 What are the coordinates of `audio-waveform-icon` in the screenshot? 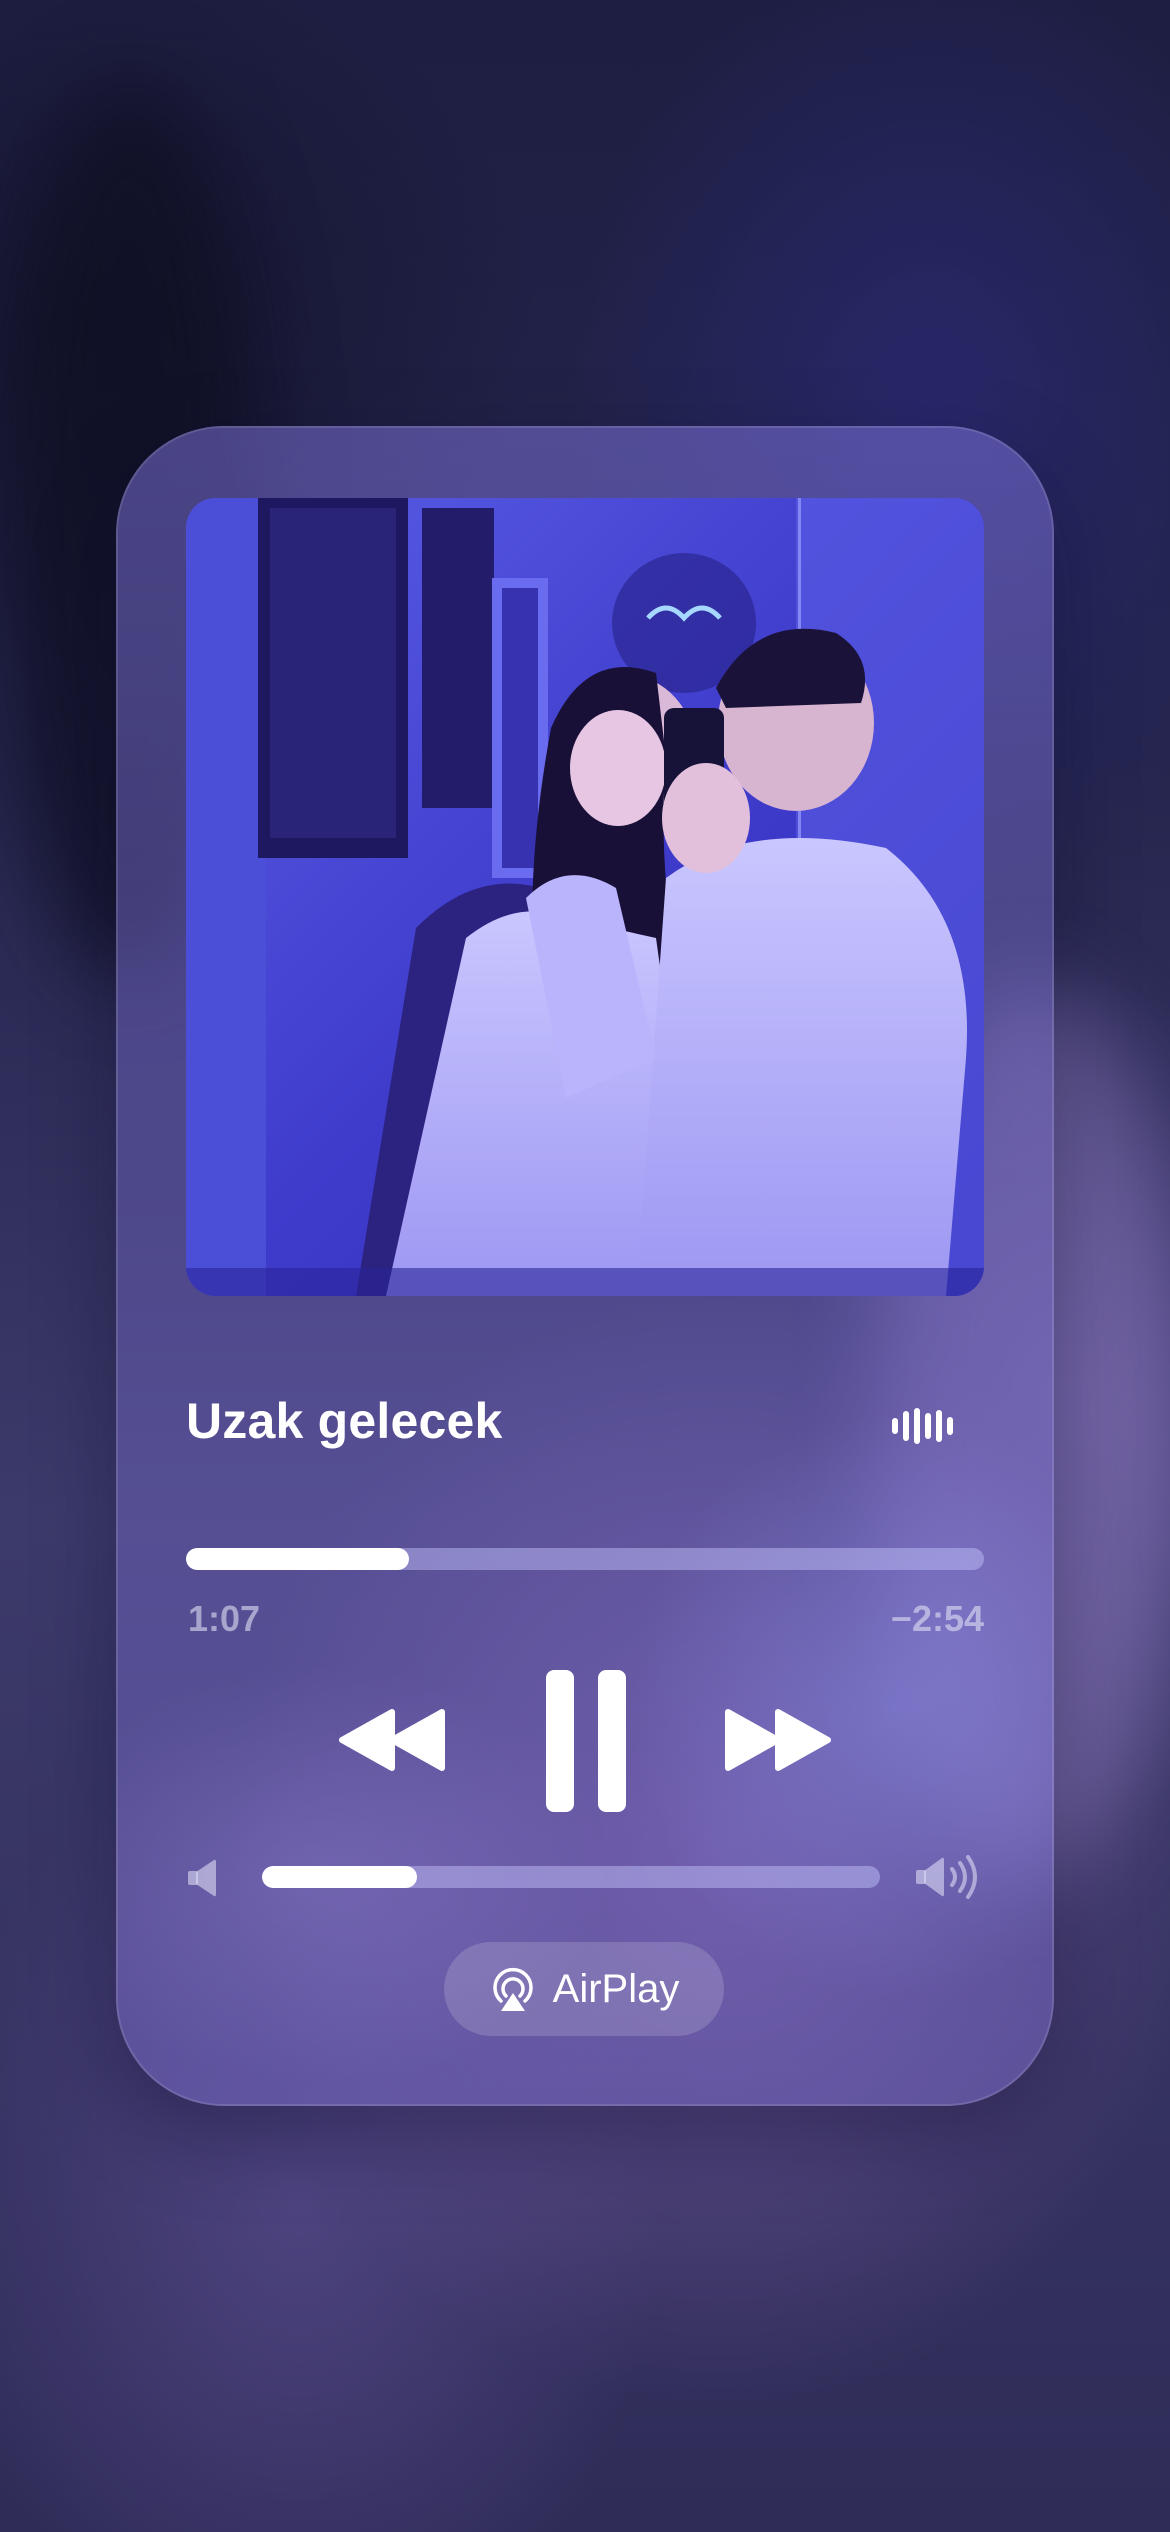 It's located at (923, 1426).